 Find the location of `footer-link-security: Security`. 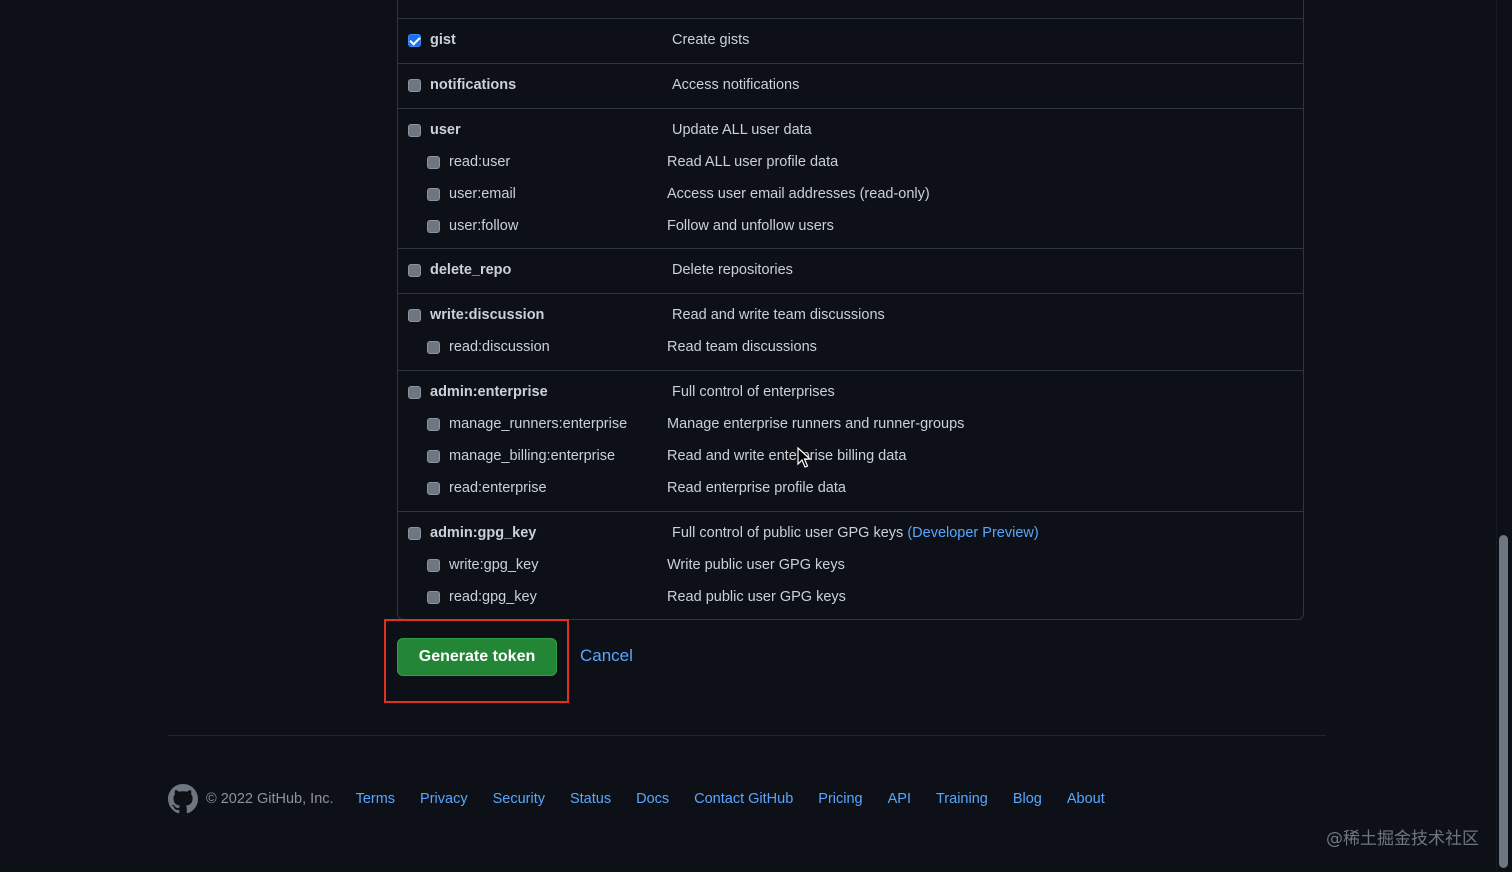

footer-link-security: Security is located at coordinates (519, 799).